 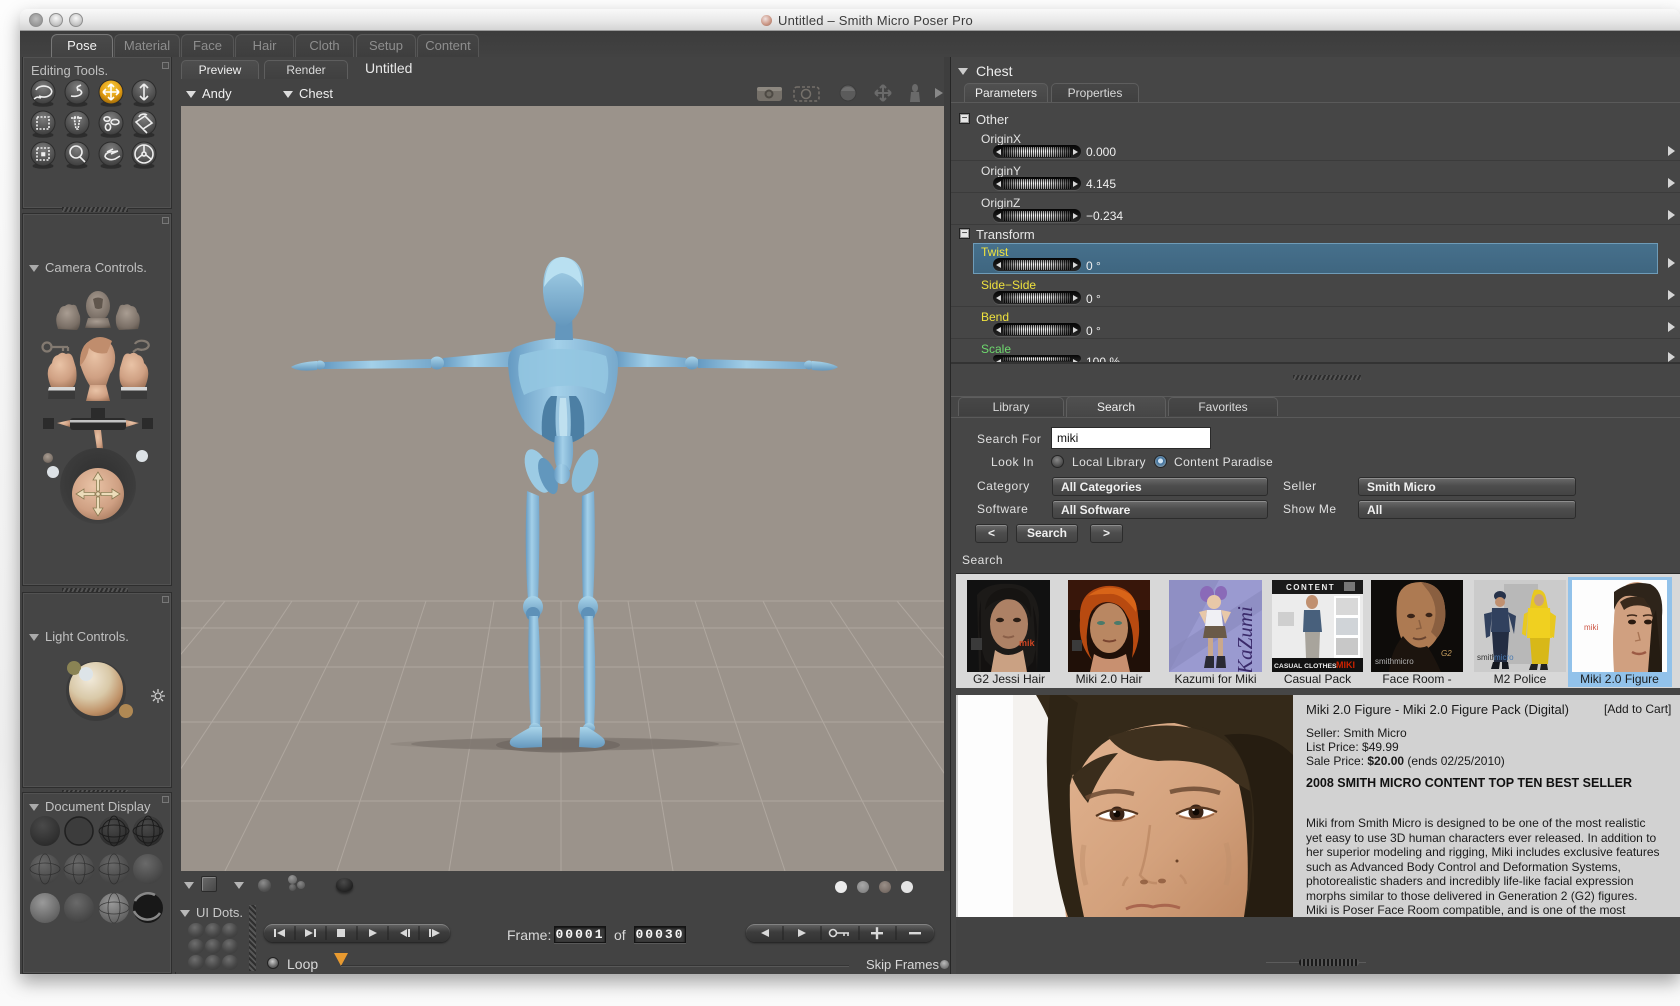 What do you see at coordinates (1446, 653) in the screenshot?
I see `svg-text: G2` at bounding box center [1446, 653].